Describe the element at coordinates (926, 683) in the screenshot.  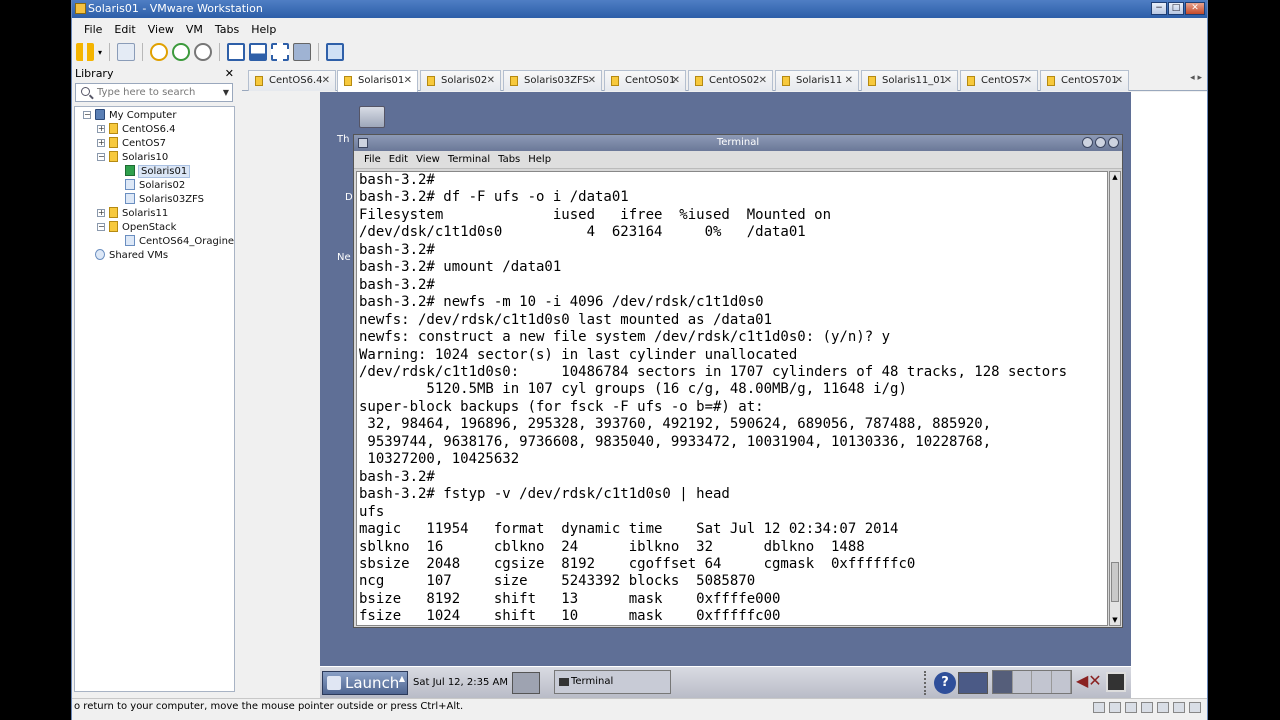
I see `panel-handle` at that location.